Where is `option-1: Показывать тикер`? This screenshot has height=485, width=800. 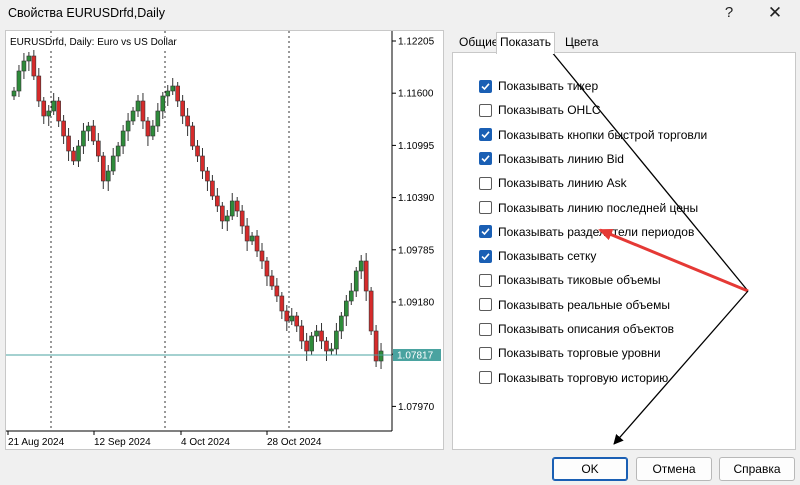 option-1: Показывать тикер is located at coordinates (538, 86).